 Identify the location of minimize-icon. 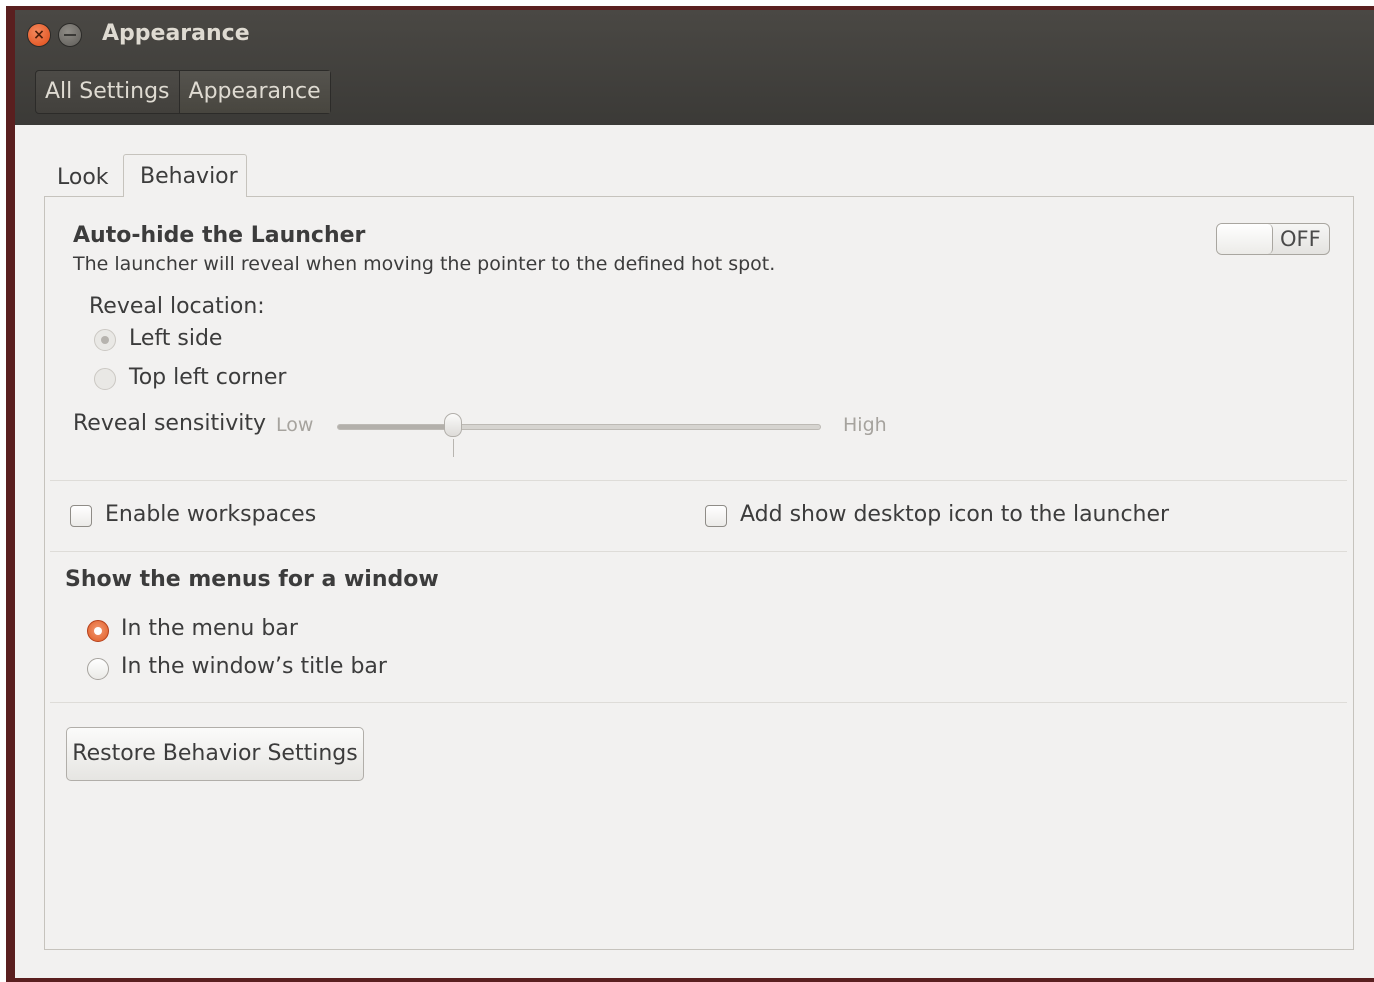
(70, 35).